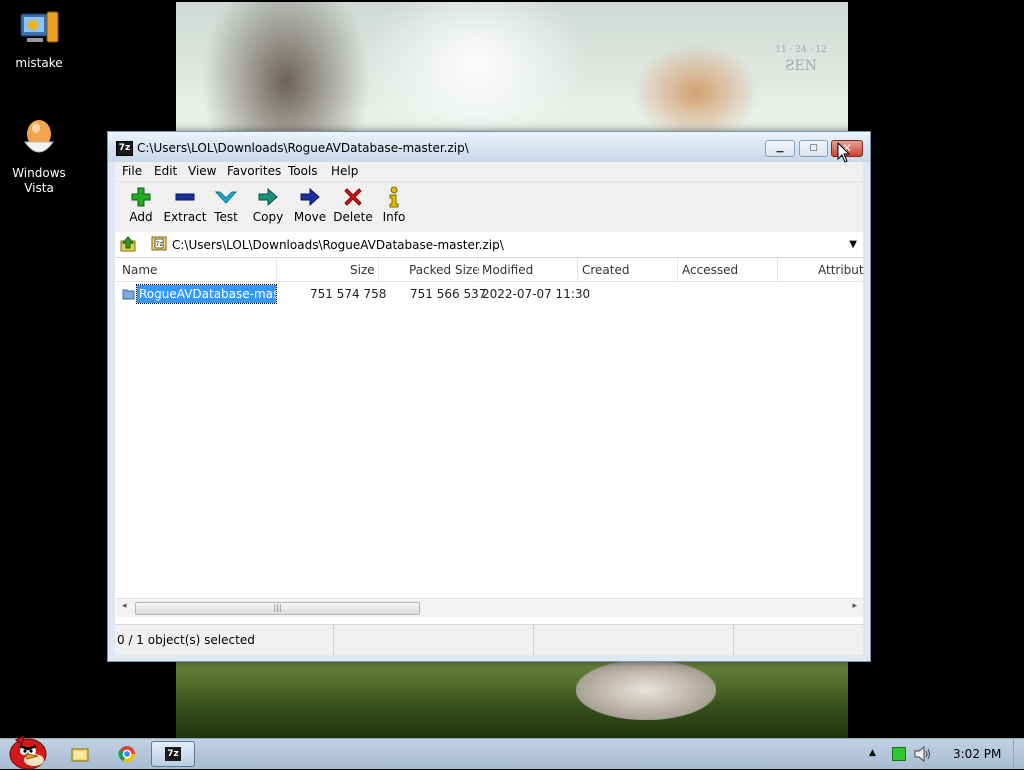 The height and width of the screenshot is (770, 1024). What do you see at coordinates (977, 754) in the screenshot?
I see `taskbar-clock: 3:02 PM` at bounding box center [977, 754].